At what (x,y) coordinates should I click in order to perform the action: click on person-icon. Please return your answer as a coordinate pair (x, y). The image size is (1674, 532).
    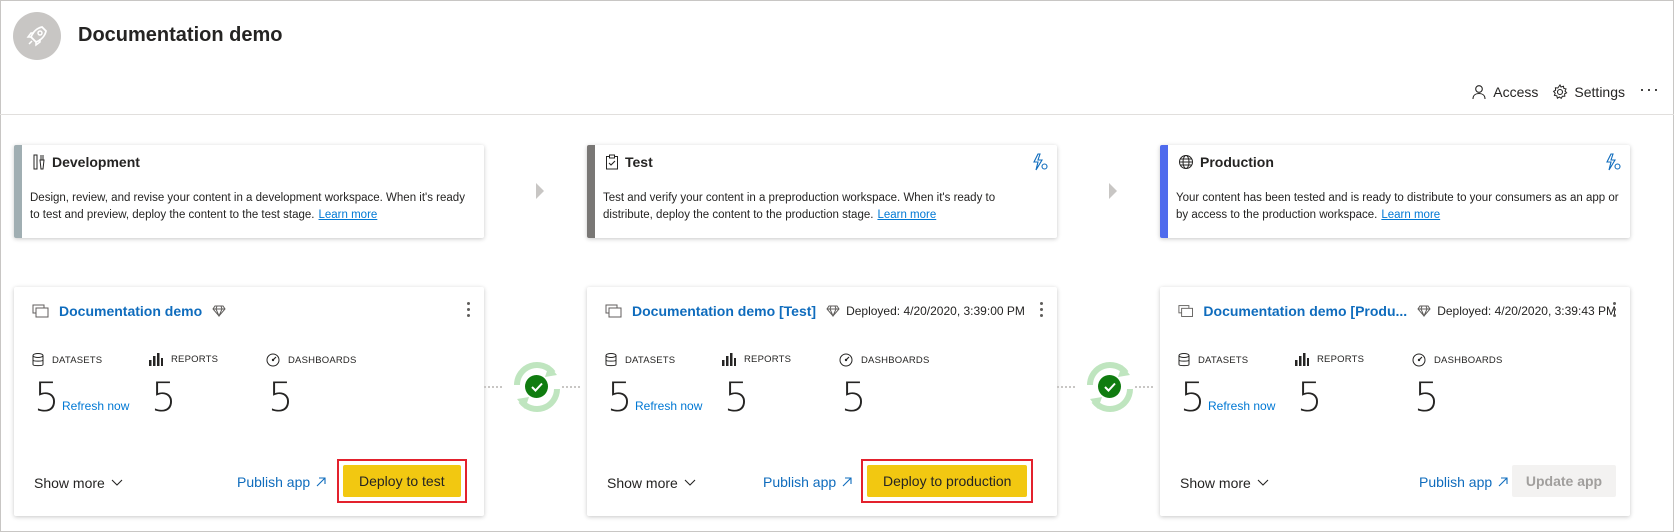
    Looking at the image, I should click on (1479, 92).